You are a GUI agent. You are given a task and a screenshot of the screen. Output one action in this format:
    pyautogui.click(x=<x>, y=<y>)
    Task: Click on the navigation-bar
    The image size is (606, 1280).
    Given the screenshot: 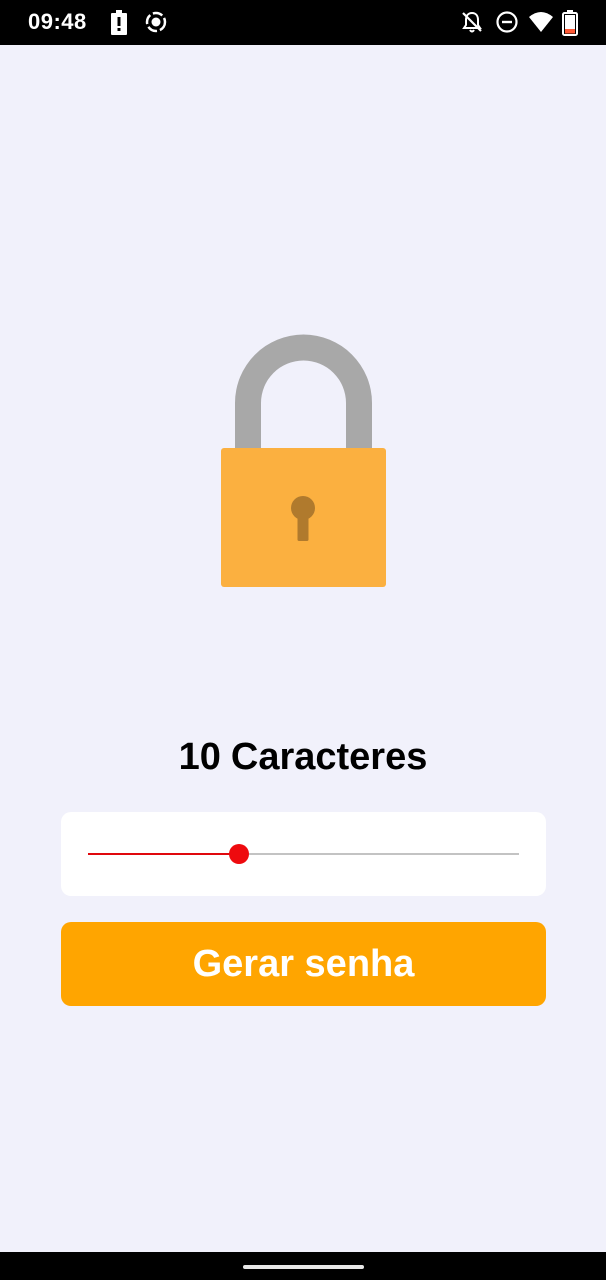 What is the action you would take?
    pyautogui.click(x=303, y=1266)
    